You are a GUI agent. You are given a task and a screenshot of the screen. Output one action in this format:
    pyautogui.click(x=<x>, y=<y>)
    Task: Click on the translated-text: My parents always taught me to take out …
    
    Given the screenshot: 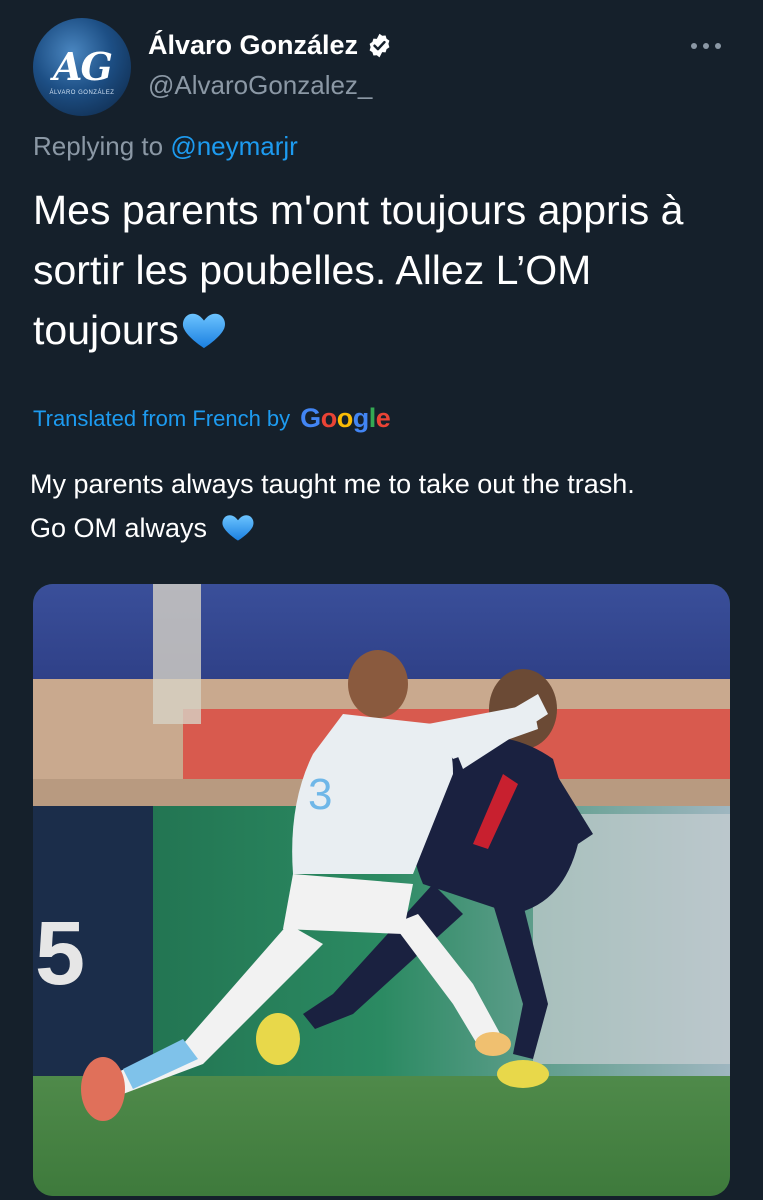 What is the action you would take?
    pyautogui.click(x=385, y=506)
    